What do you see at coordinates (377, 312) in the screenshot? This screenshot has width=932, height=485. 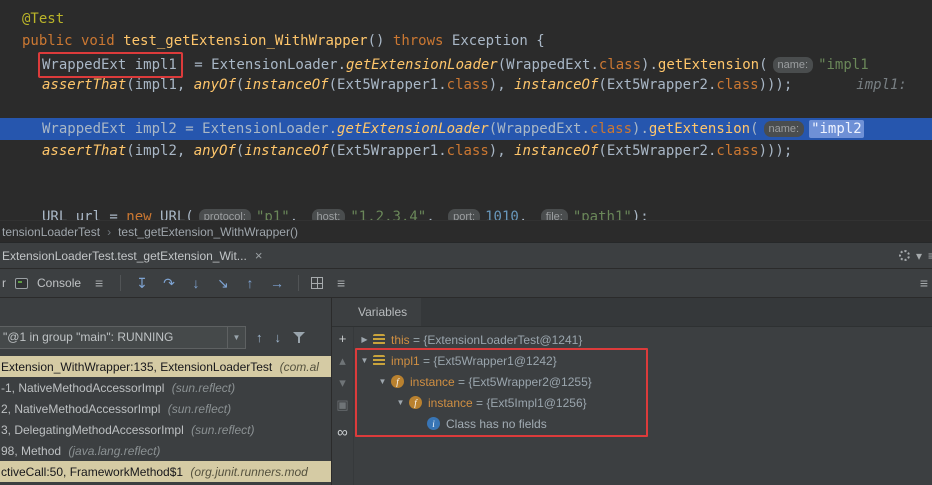 I see `tab-variables: Variables` at bounding box center [377, 312].